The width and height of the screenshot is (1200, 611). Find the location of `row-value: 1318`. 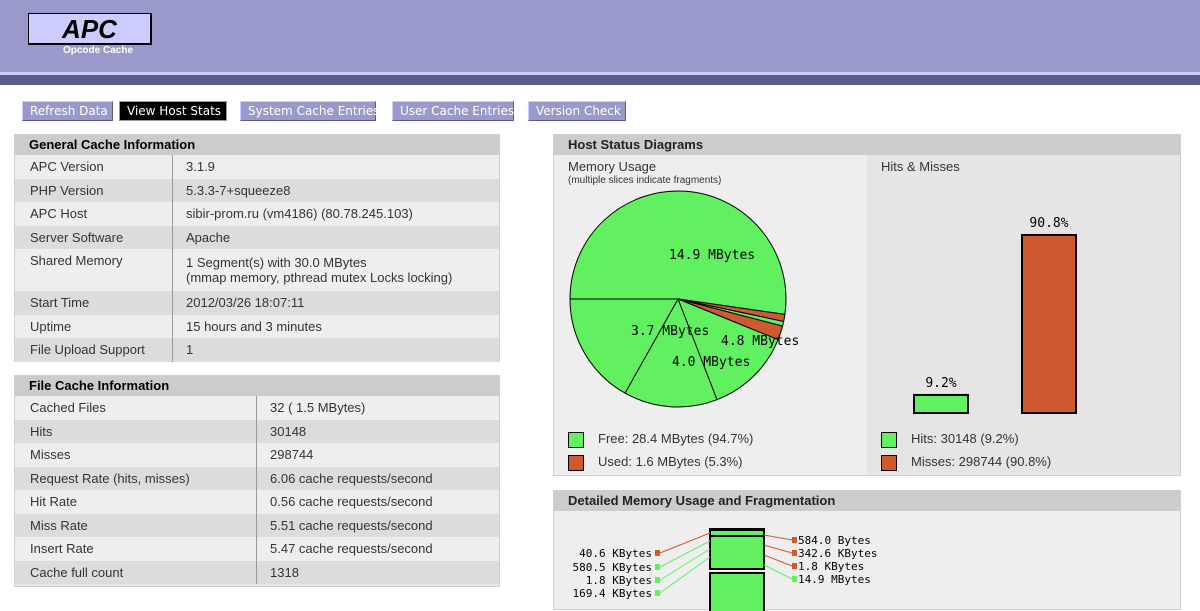

row-value: 1318 is located at coordinates (377, 572).